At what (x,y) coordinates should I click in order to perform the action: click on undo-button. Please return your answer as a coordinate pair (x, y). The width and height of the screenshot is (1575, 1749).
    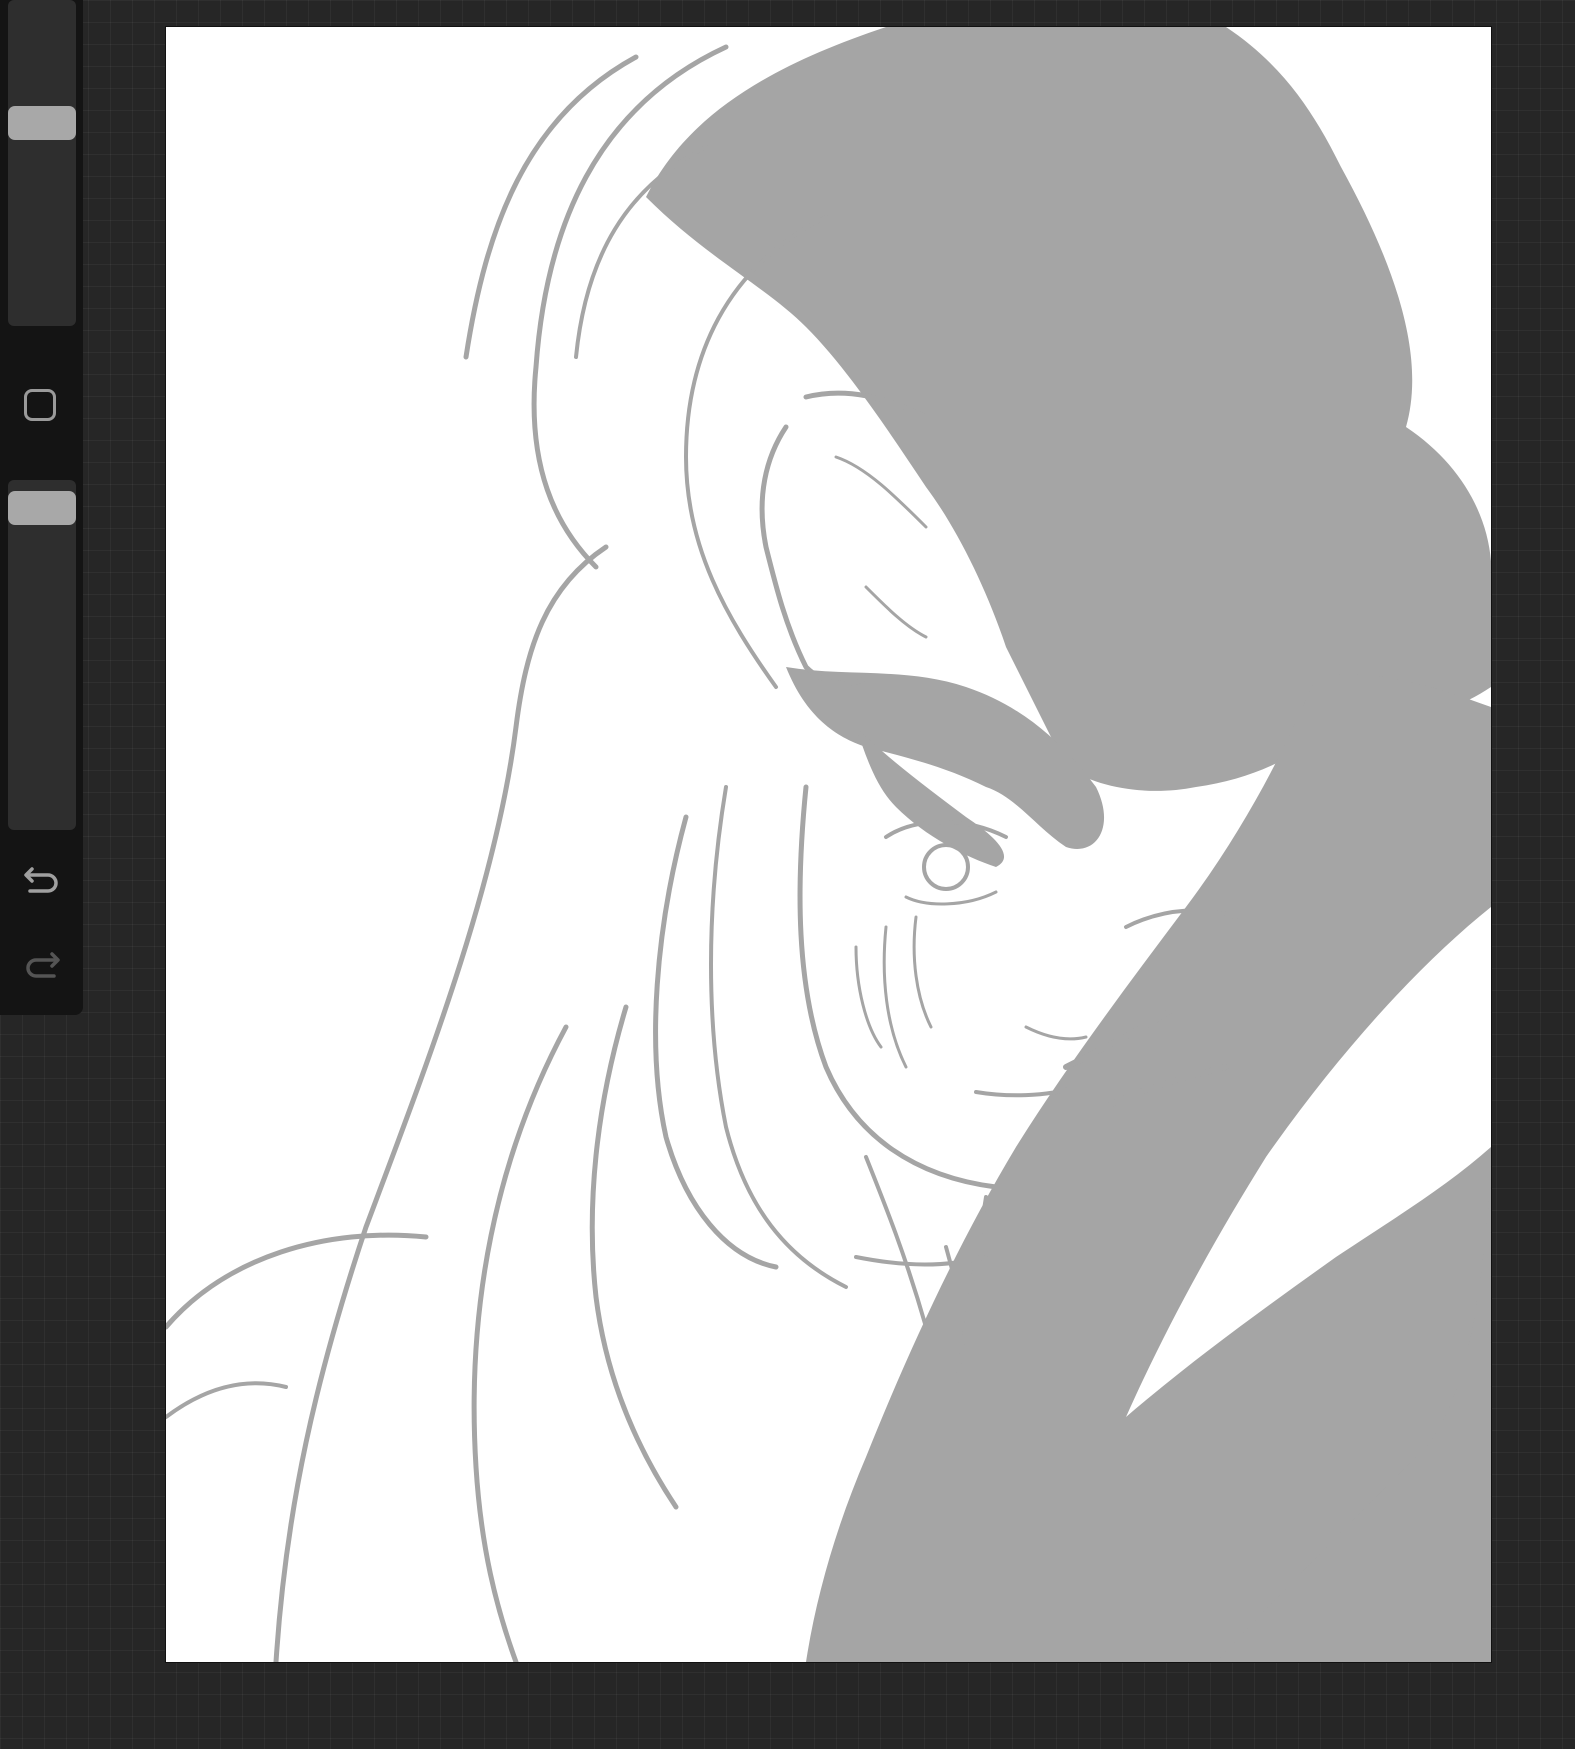
    Looking at the image, I should click on (42, 879).